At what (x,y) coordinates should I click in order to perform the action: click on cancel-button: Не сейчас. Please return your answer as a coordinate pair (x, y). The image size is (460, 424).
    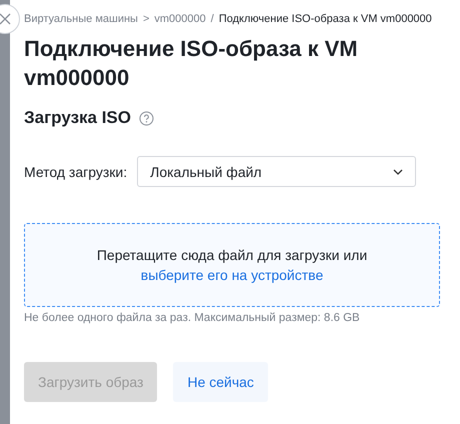
    Looking at the image, I should click on (220, 382).